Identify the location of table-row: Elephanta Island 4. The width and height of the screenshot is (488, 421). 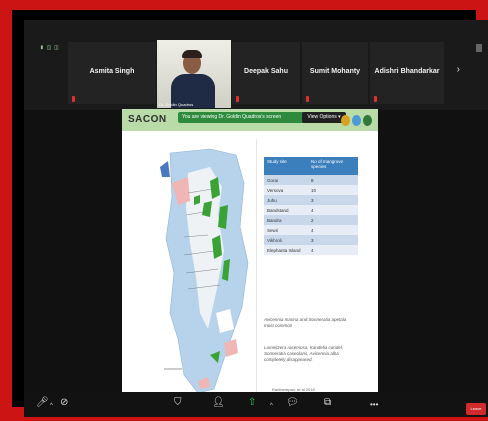
(311, 250).